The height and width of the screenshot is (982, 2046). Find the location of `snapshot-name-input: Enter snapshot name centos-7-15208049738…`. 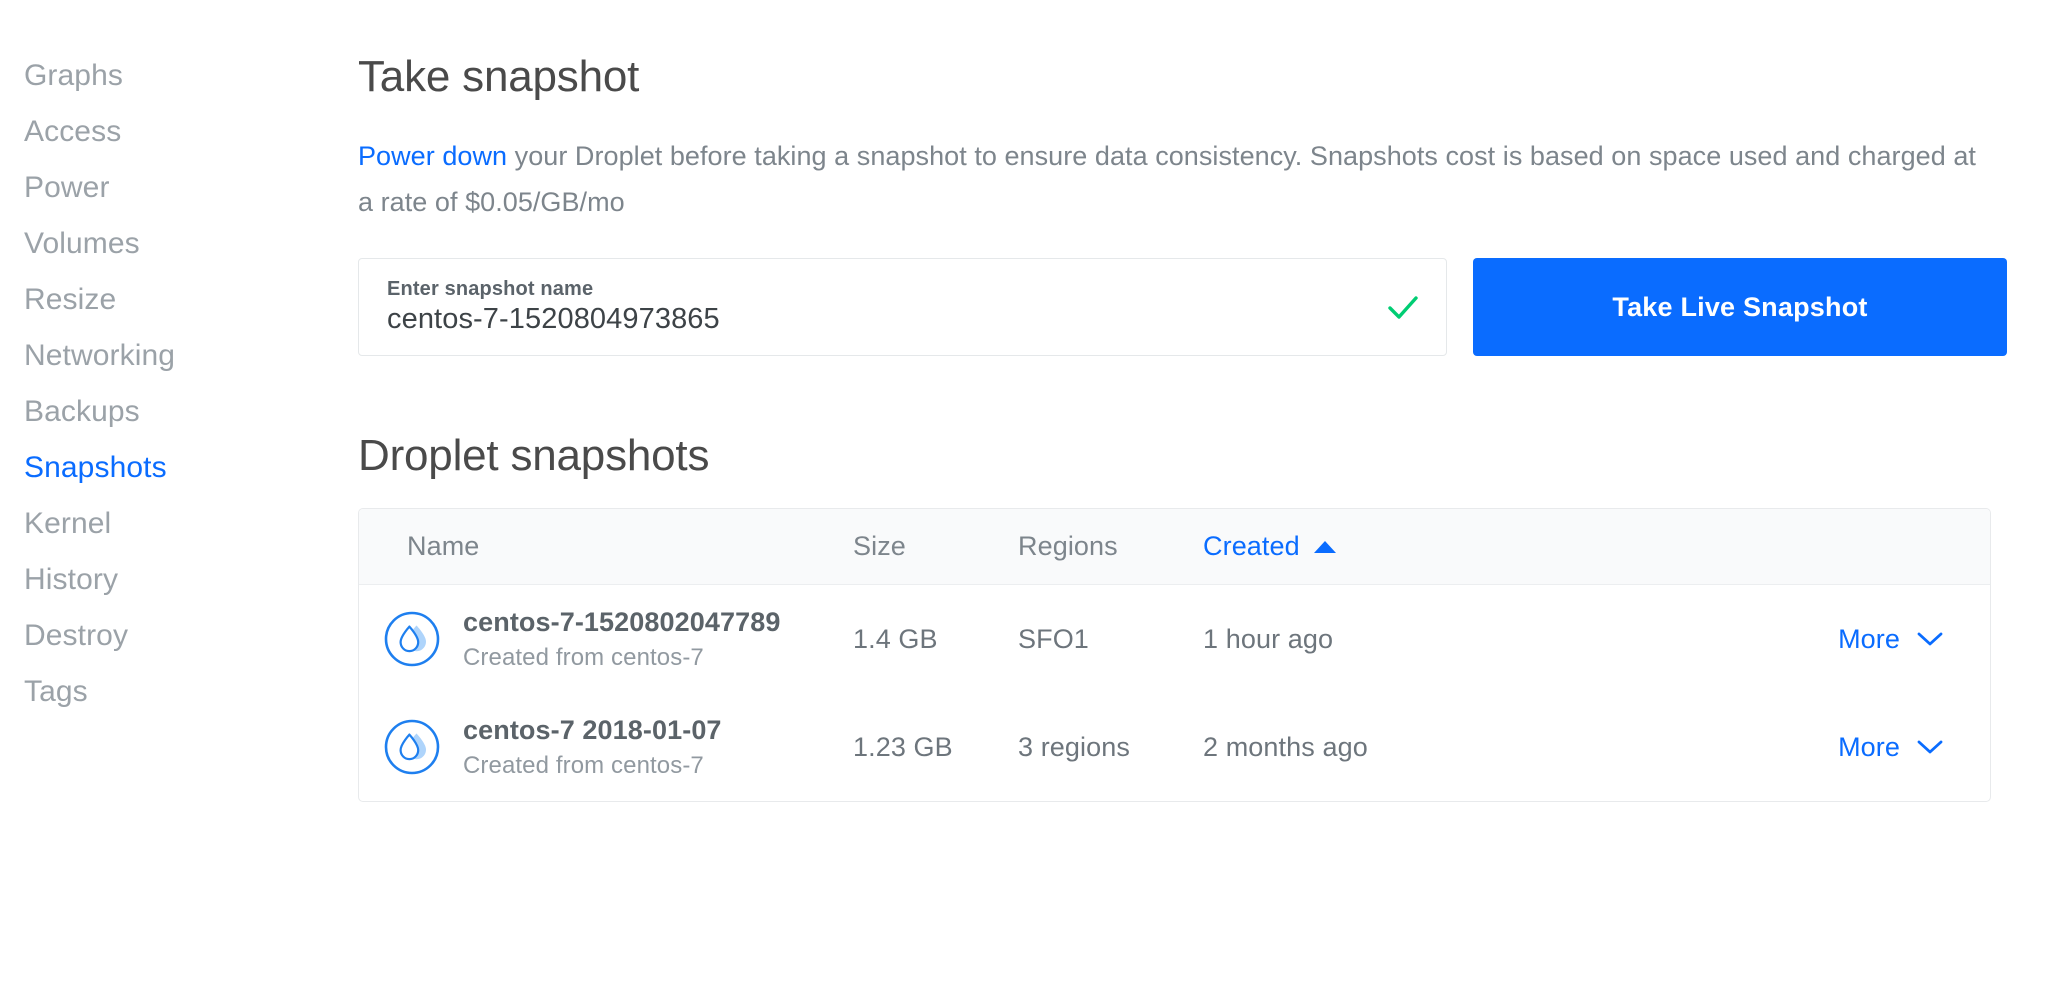

snapshot-name-input: Enter snapshot name centos-7-15208049738… is located at coordinates (902, 307).